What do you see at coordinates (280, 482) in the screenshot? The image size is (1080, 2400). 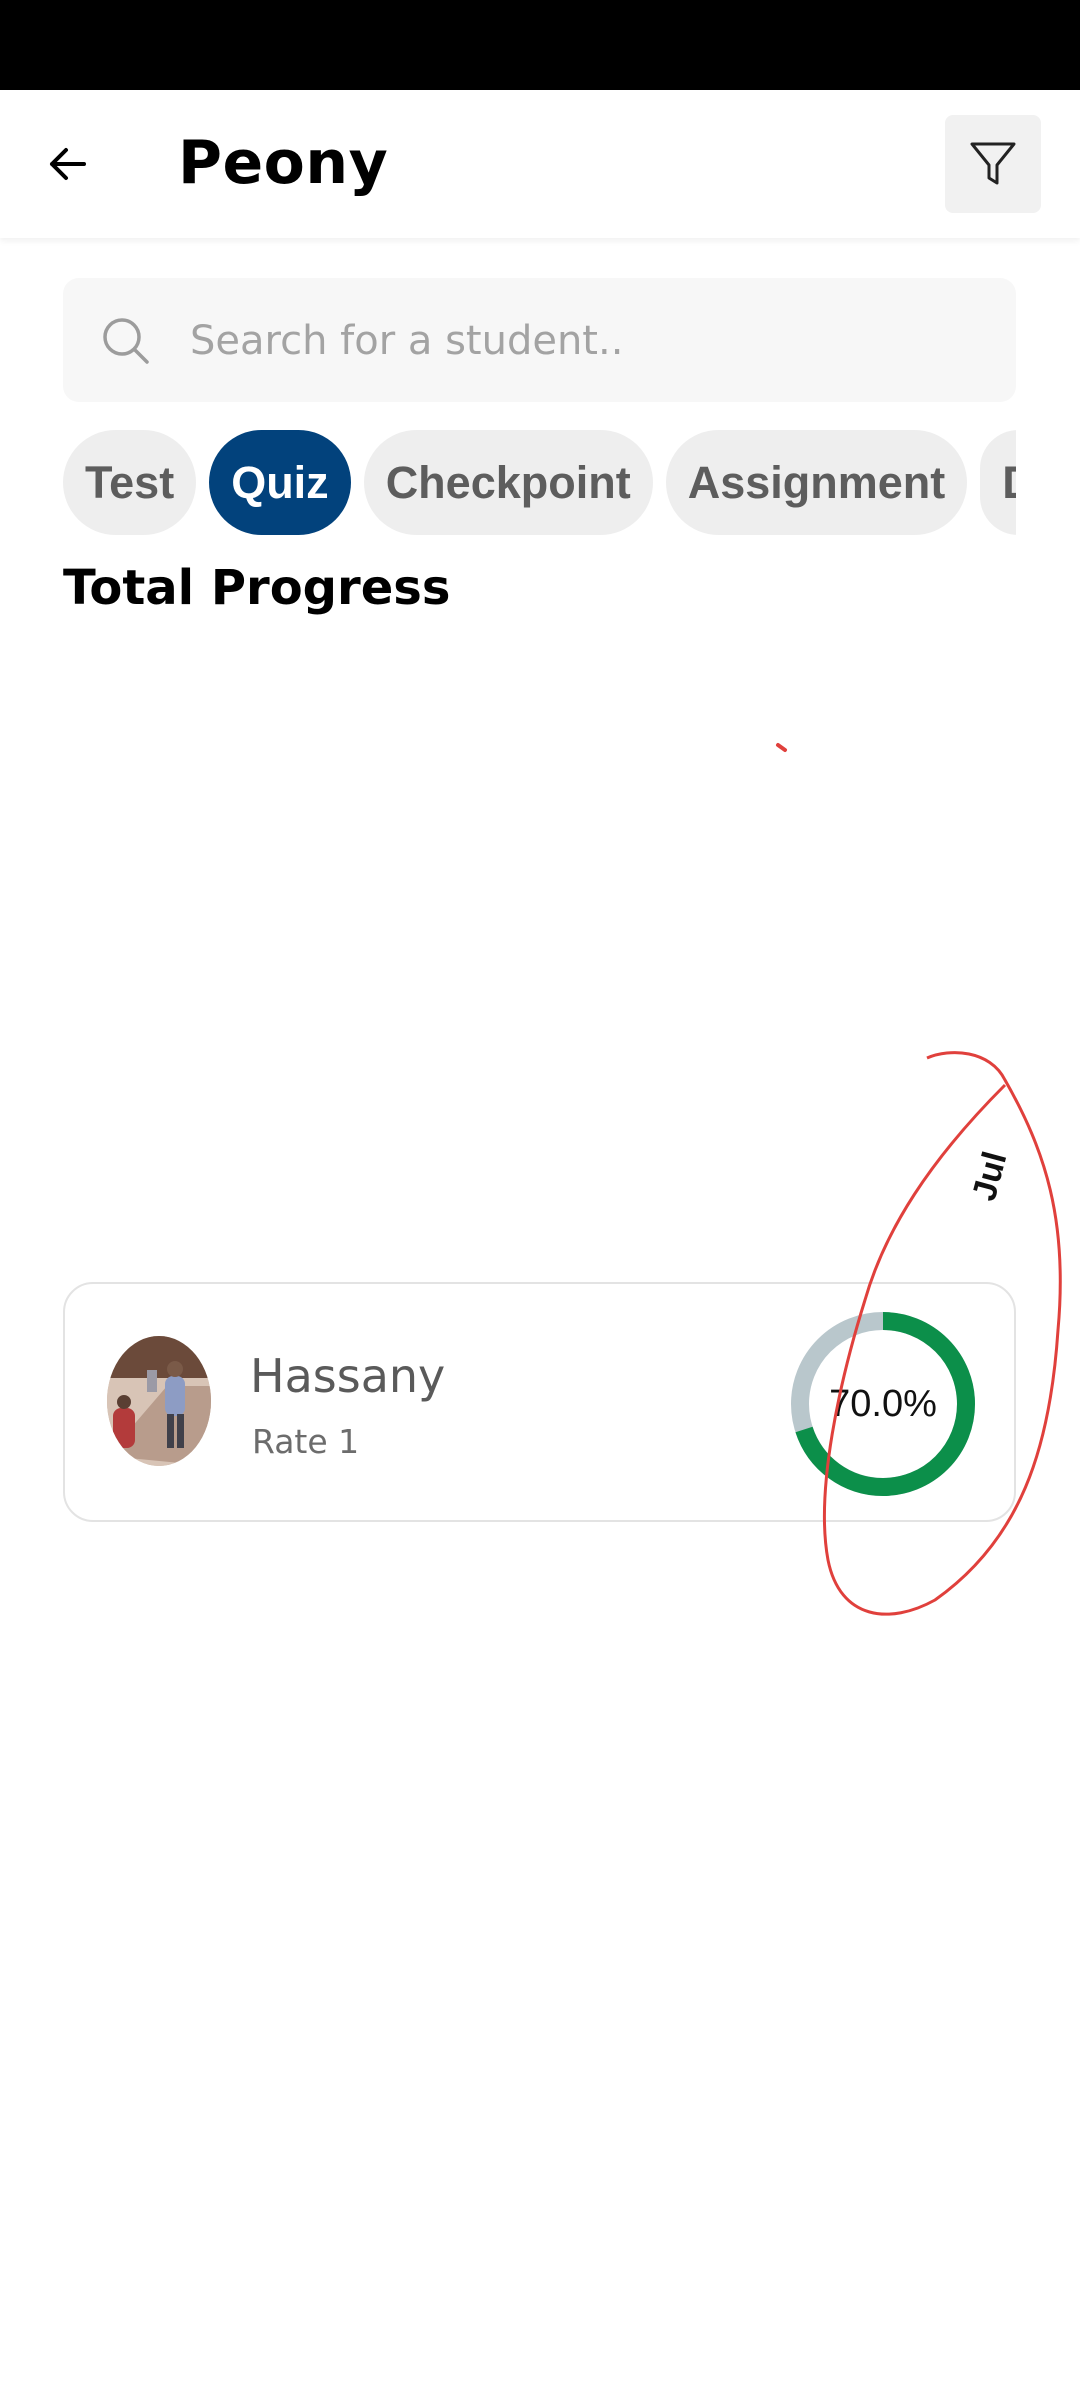 I see `tab-quiz: Quiz` at bounding box center [280, 482].